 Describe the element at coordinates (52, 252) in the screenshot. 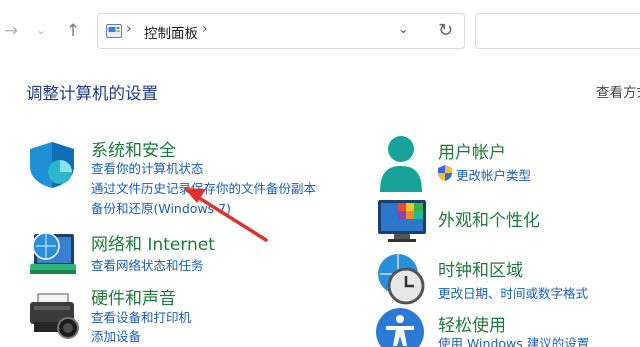

I see `globe-network-icon` at that location.